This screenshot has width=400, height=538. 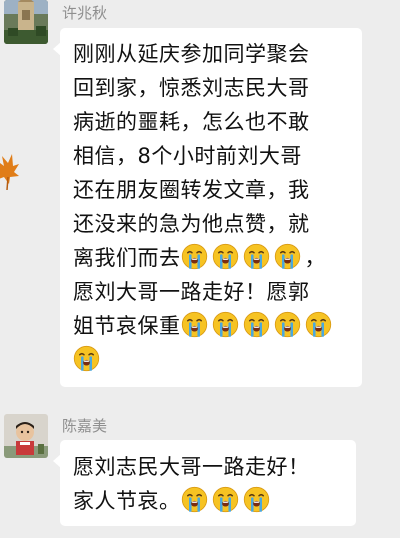 What do you see at coordinates (191, 122) in the screenshot?
I see `message-line: 病逝的噩耗，怎么也不敢` at bounding box center [191, 122].